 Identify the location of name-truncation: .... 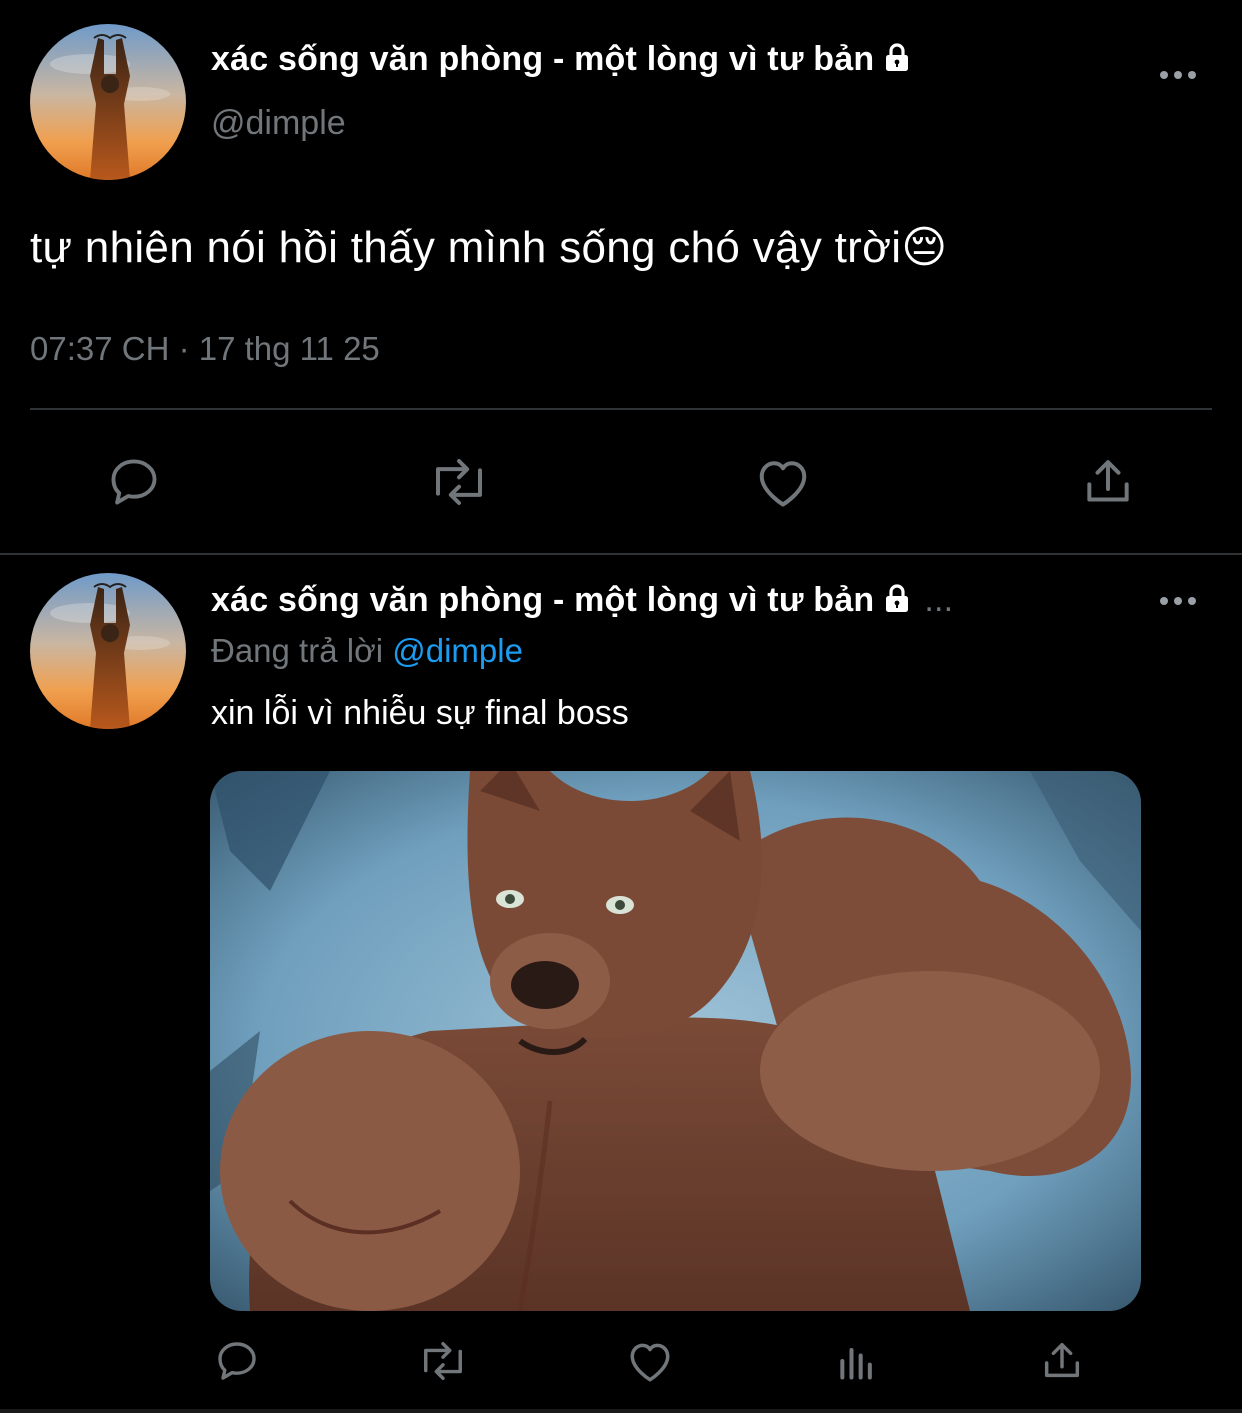
(939, 600).